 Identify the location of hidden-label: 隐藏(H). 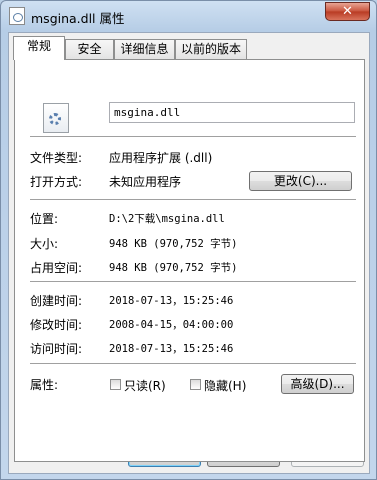
(225, 385).